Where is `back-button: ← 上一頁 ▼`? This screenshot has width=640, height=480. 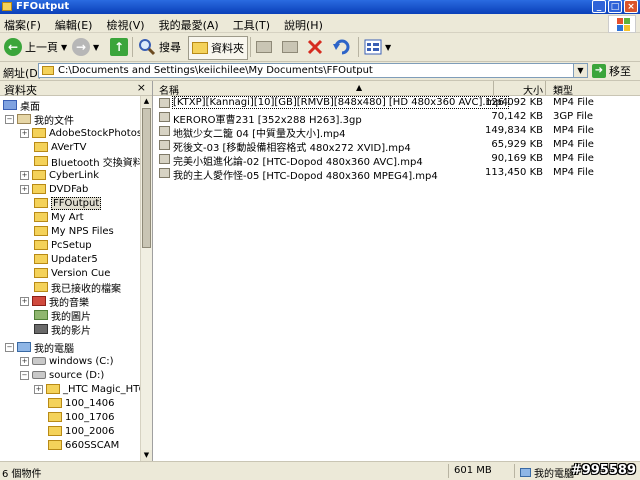 back-button: ← 上一頁 ▼ is located at coordinates (35, 47).